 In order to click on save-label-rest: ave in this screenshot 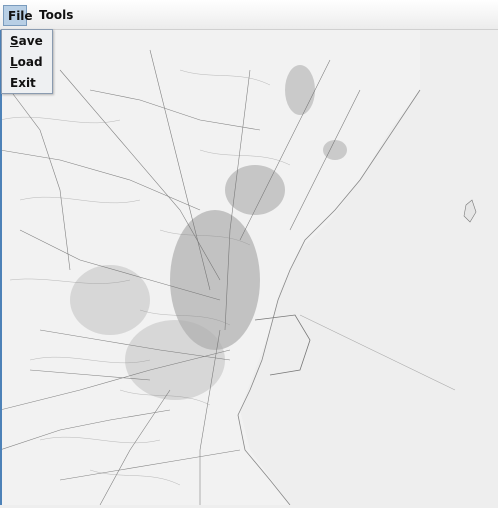, I will do `click(30, 41)`.